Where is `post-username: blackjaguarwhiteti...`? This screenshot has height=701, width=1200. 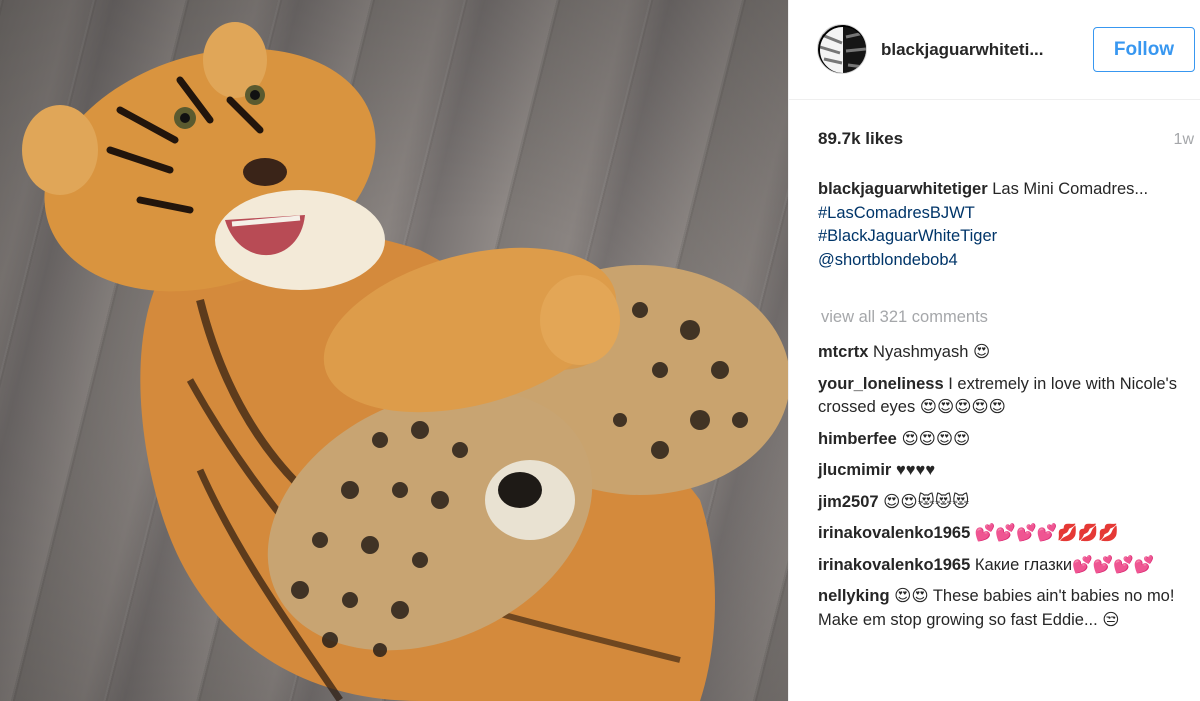 post-username: blackjaguarwhiteti... is located at coordinates (976, 50).